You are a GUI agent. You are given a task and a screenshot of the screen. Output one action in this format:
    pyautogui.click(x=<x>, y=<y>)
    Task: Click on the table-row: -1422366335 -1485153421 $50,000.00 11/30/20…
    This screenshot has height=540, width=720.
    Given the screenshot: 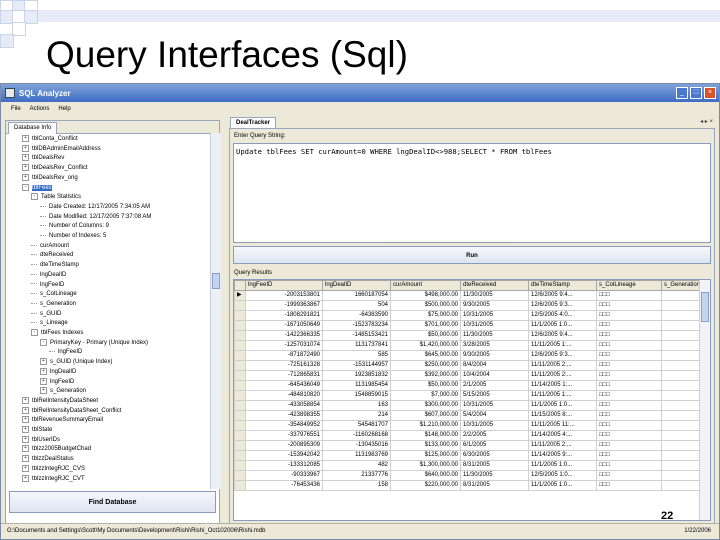 What is the action you would take?
    pyautogui.click(x=470, y=335)
    